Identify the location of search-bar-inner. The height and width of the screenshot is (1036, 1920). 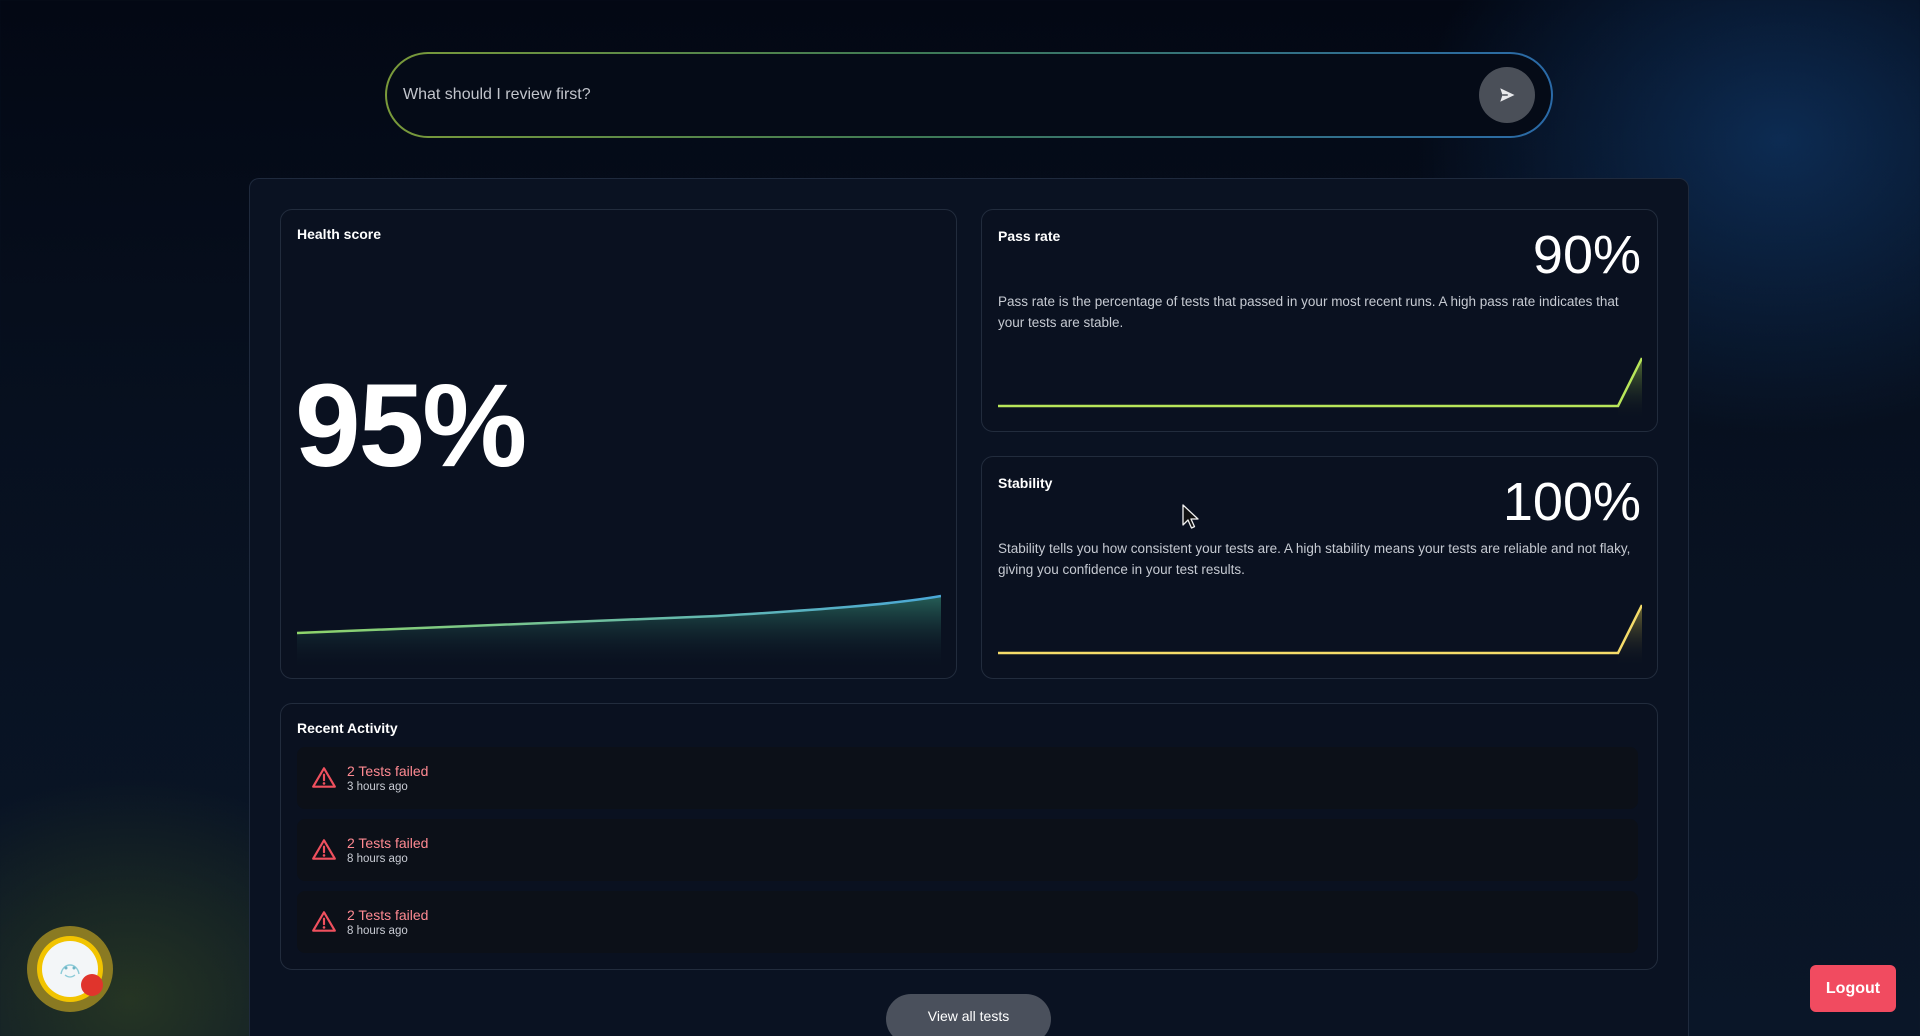
(969, 95).